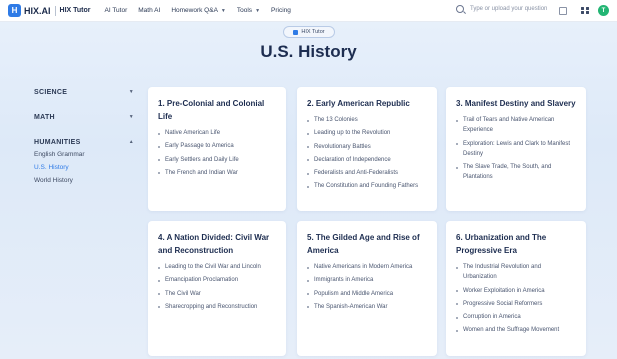 This screenshot has height=359, width=617. I want to click on topic-link: The Spanish-American War, so click(367, 307).